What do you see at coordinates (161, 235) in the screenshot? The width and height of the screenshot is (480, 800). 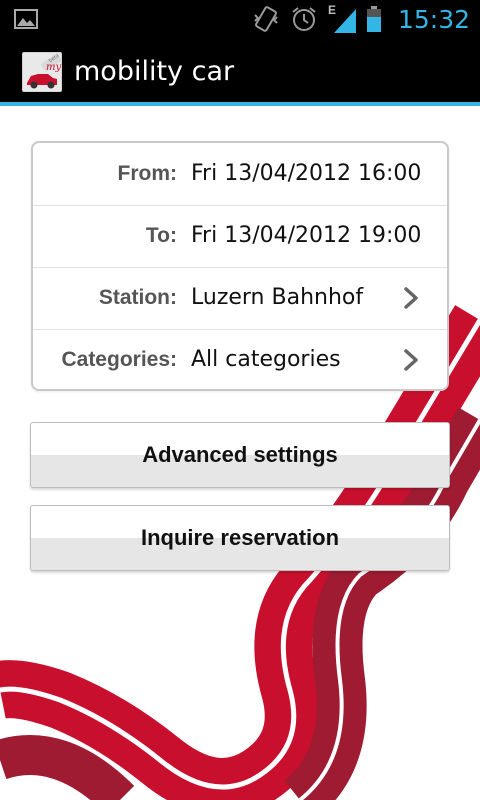 I see `to-label: To:` at bounding box center [161, 235].